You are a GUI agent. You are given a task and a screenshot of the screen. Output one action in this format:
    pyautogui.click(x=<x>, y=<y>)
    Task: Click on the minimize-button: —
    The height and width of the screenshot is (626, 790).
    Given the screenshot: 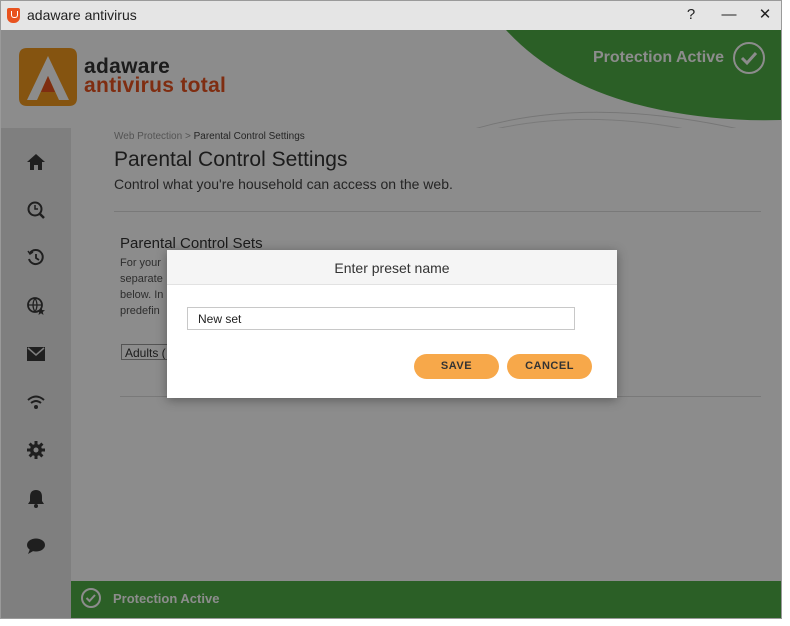 What is the action you would take?
    pyautogui.click(x=729, y=15)
    